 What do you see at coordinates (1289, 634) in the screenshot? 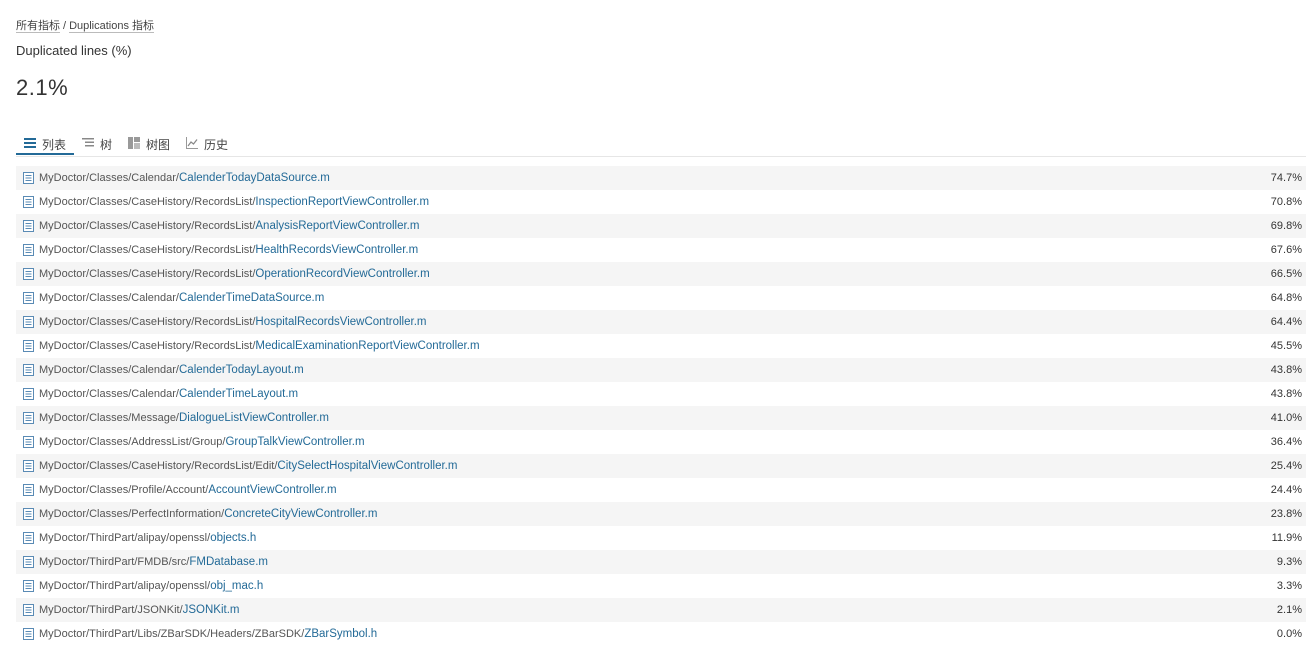
I see `file-duplicated-lines-value: 0.0%` at bounding box center [1289, 634].